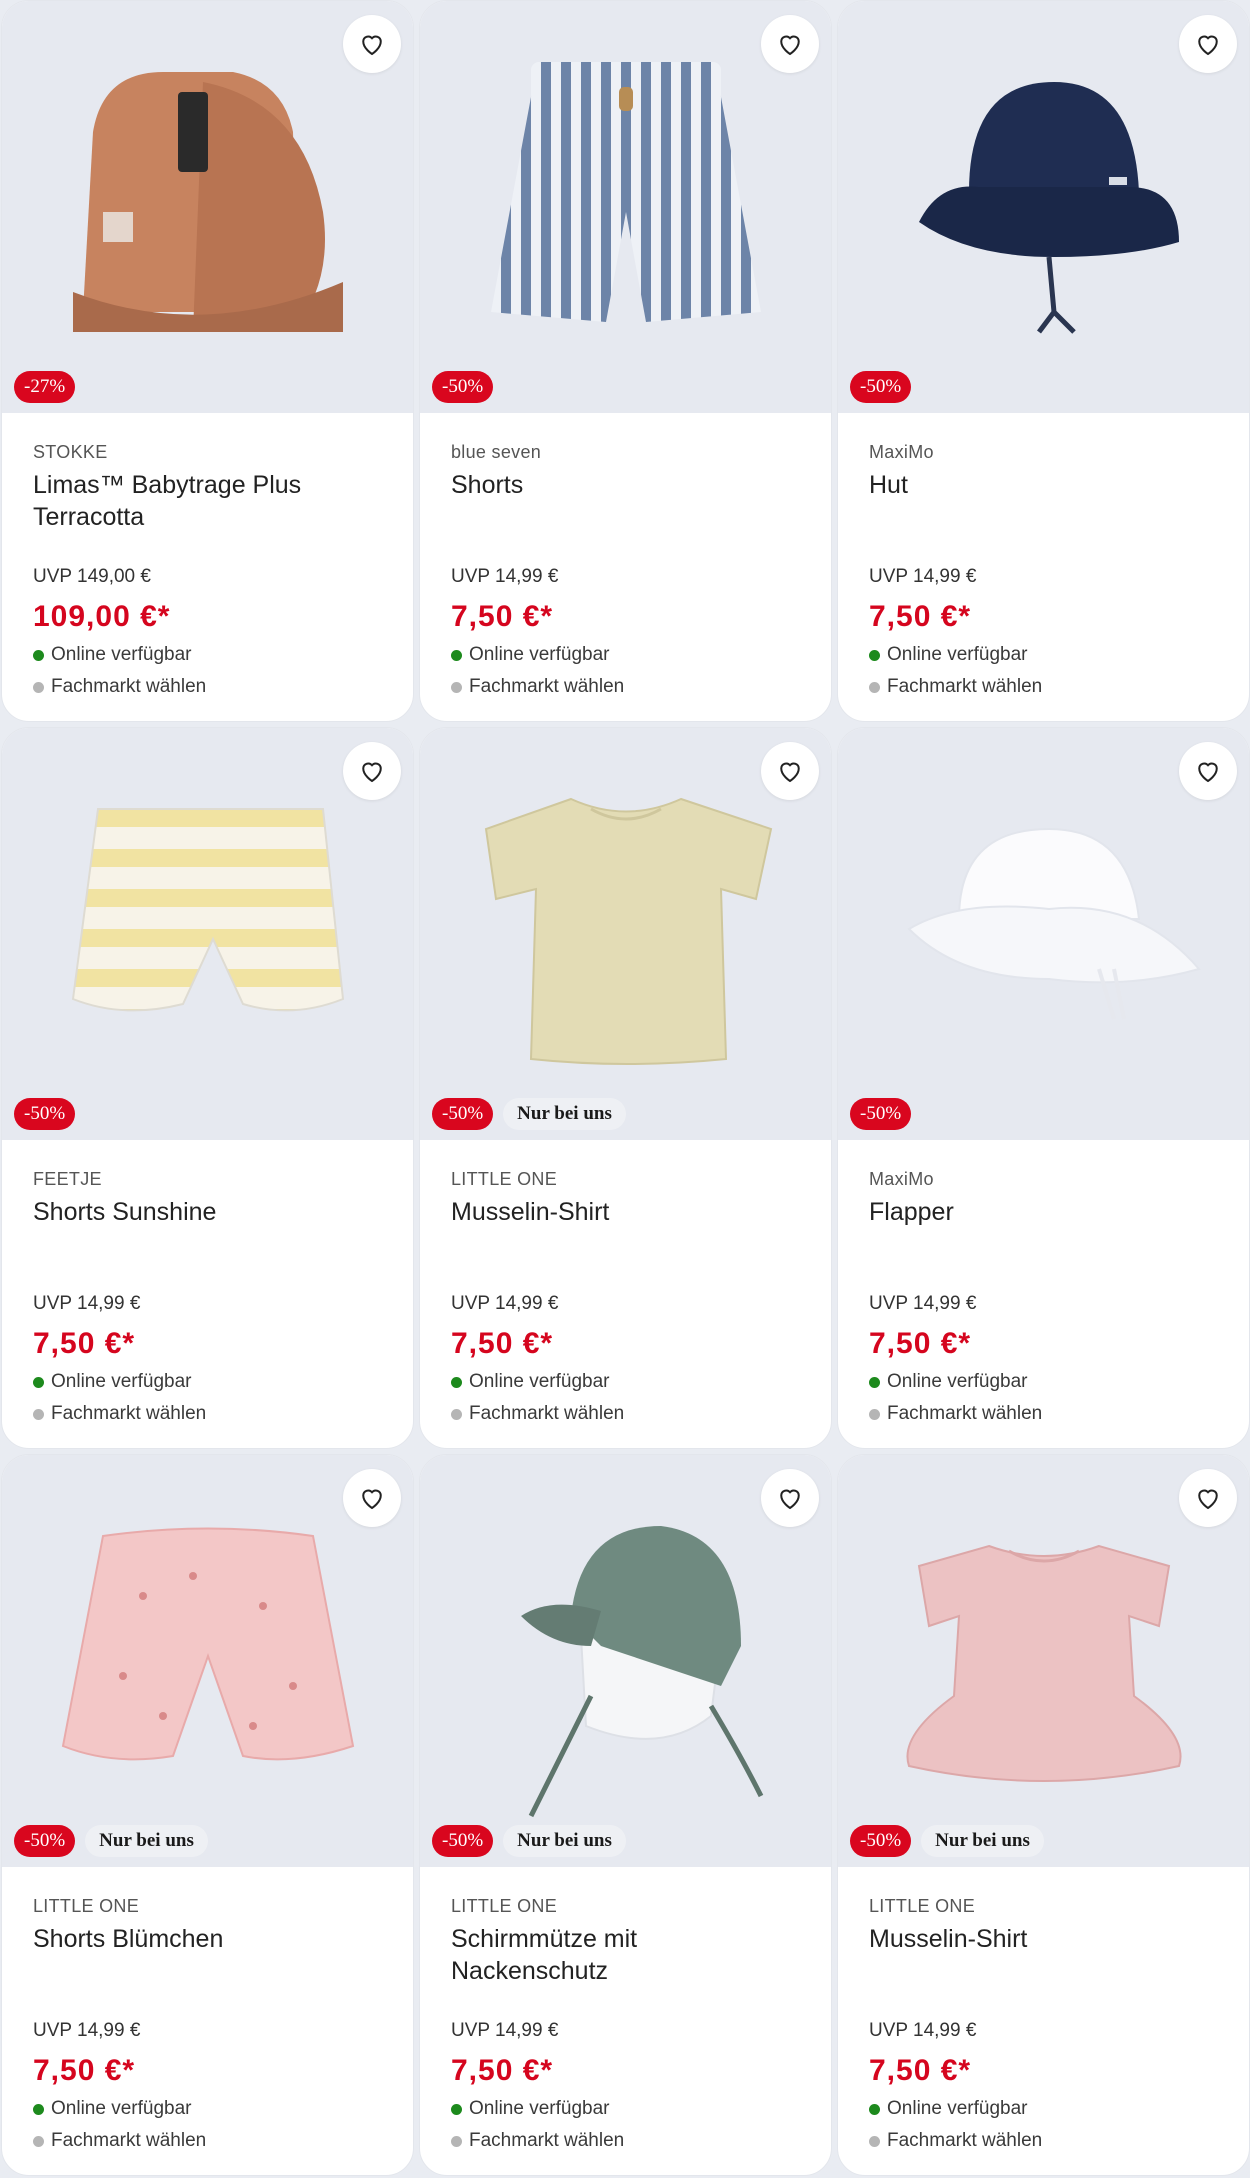 The height and width of the screenshot is (2178, 1250). What do you see at coordinates (208, 1244) in the screenshot?
I see `product-title: Shorts Sunshine` at bounding box center [208, 1244].